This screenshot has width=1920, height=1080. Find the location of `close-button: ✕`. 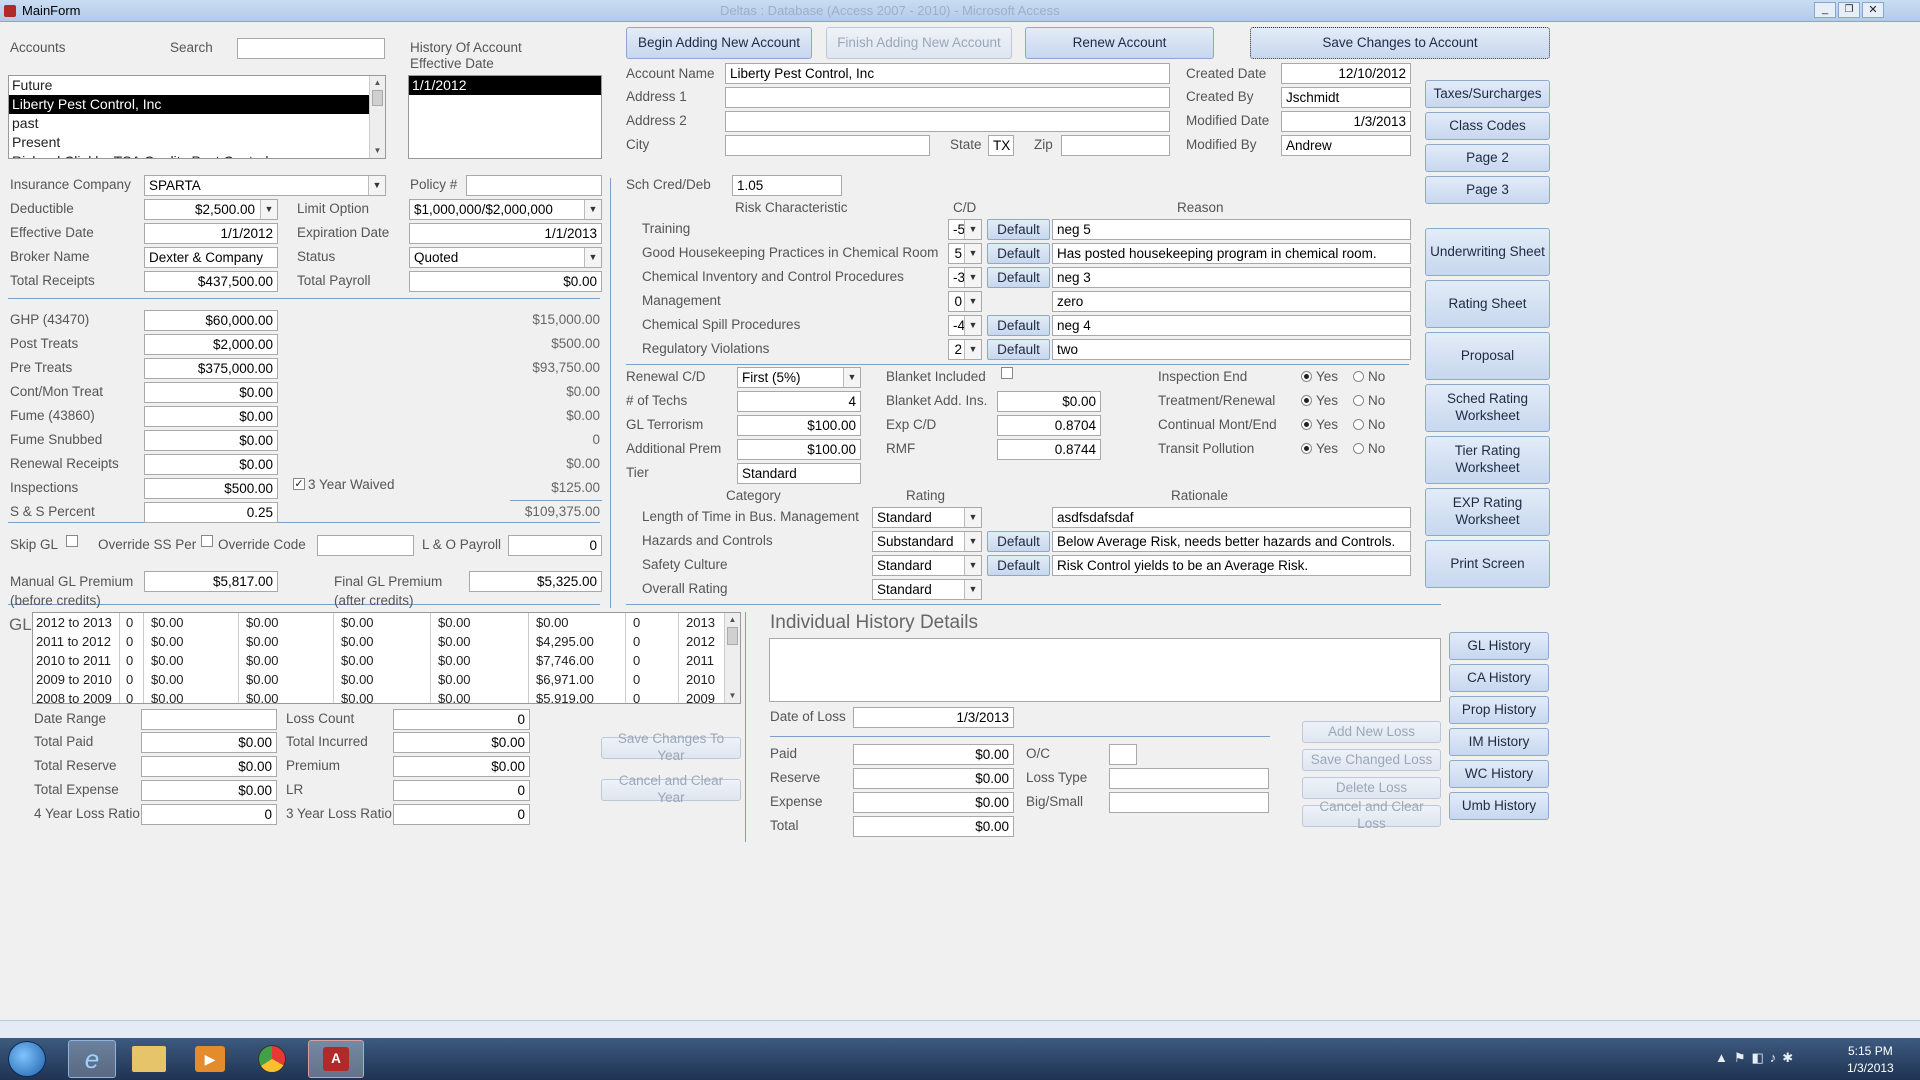

close-button: ✕ is located at coordinates (1873, 10).